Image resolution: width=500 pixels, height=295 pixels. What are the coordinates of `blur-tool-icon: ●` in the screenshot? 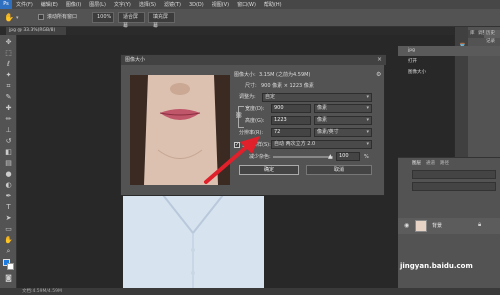 It's located at (8, 174).